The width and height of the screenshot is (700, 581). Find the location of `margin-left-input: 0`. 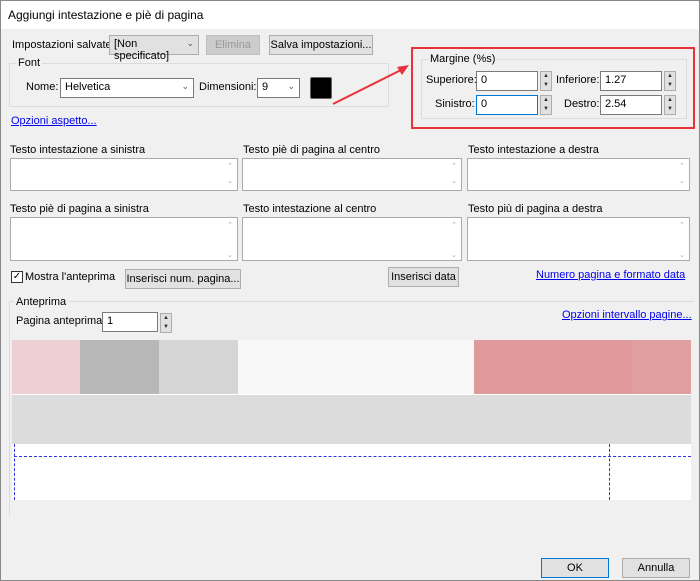

margin-left-input: 0 is located at coordinates (507, 105).